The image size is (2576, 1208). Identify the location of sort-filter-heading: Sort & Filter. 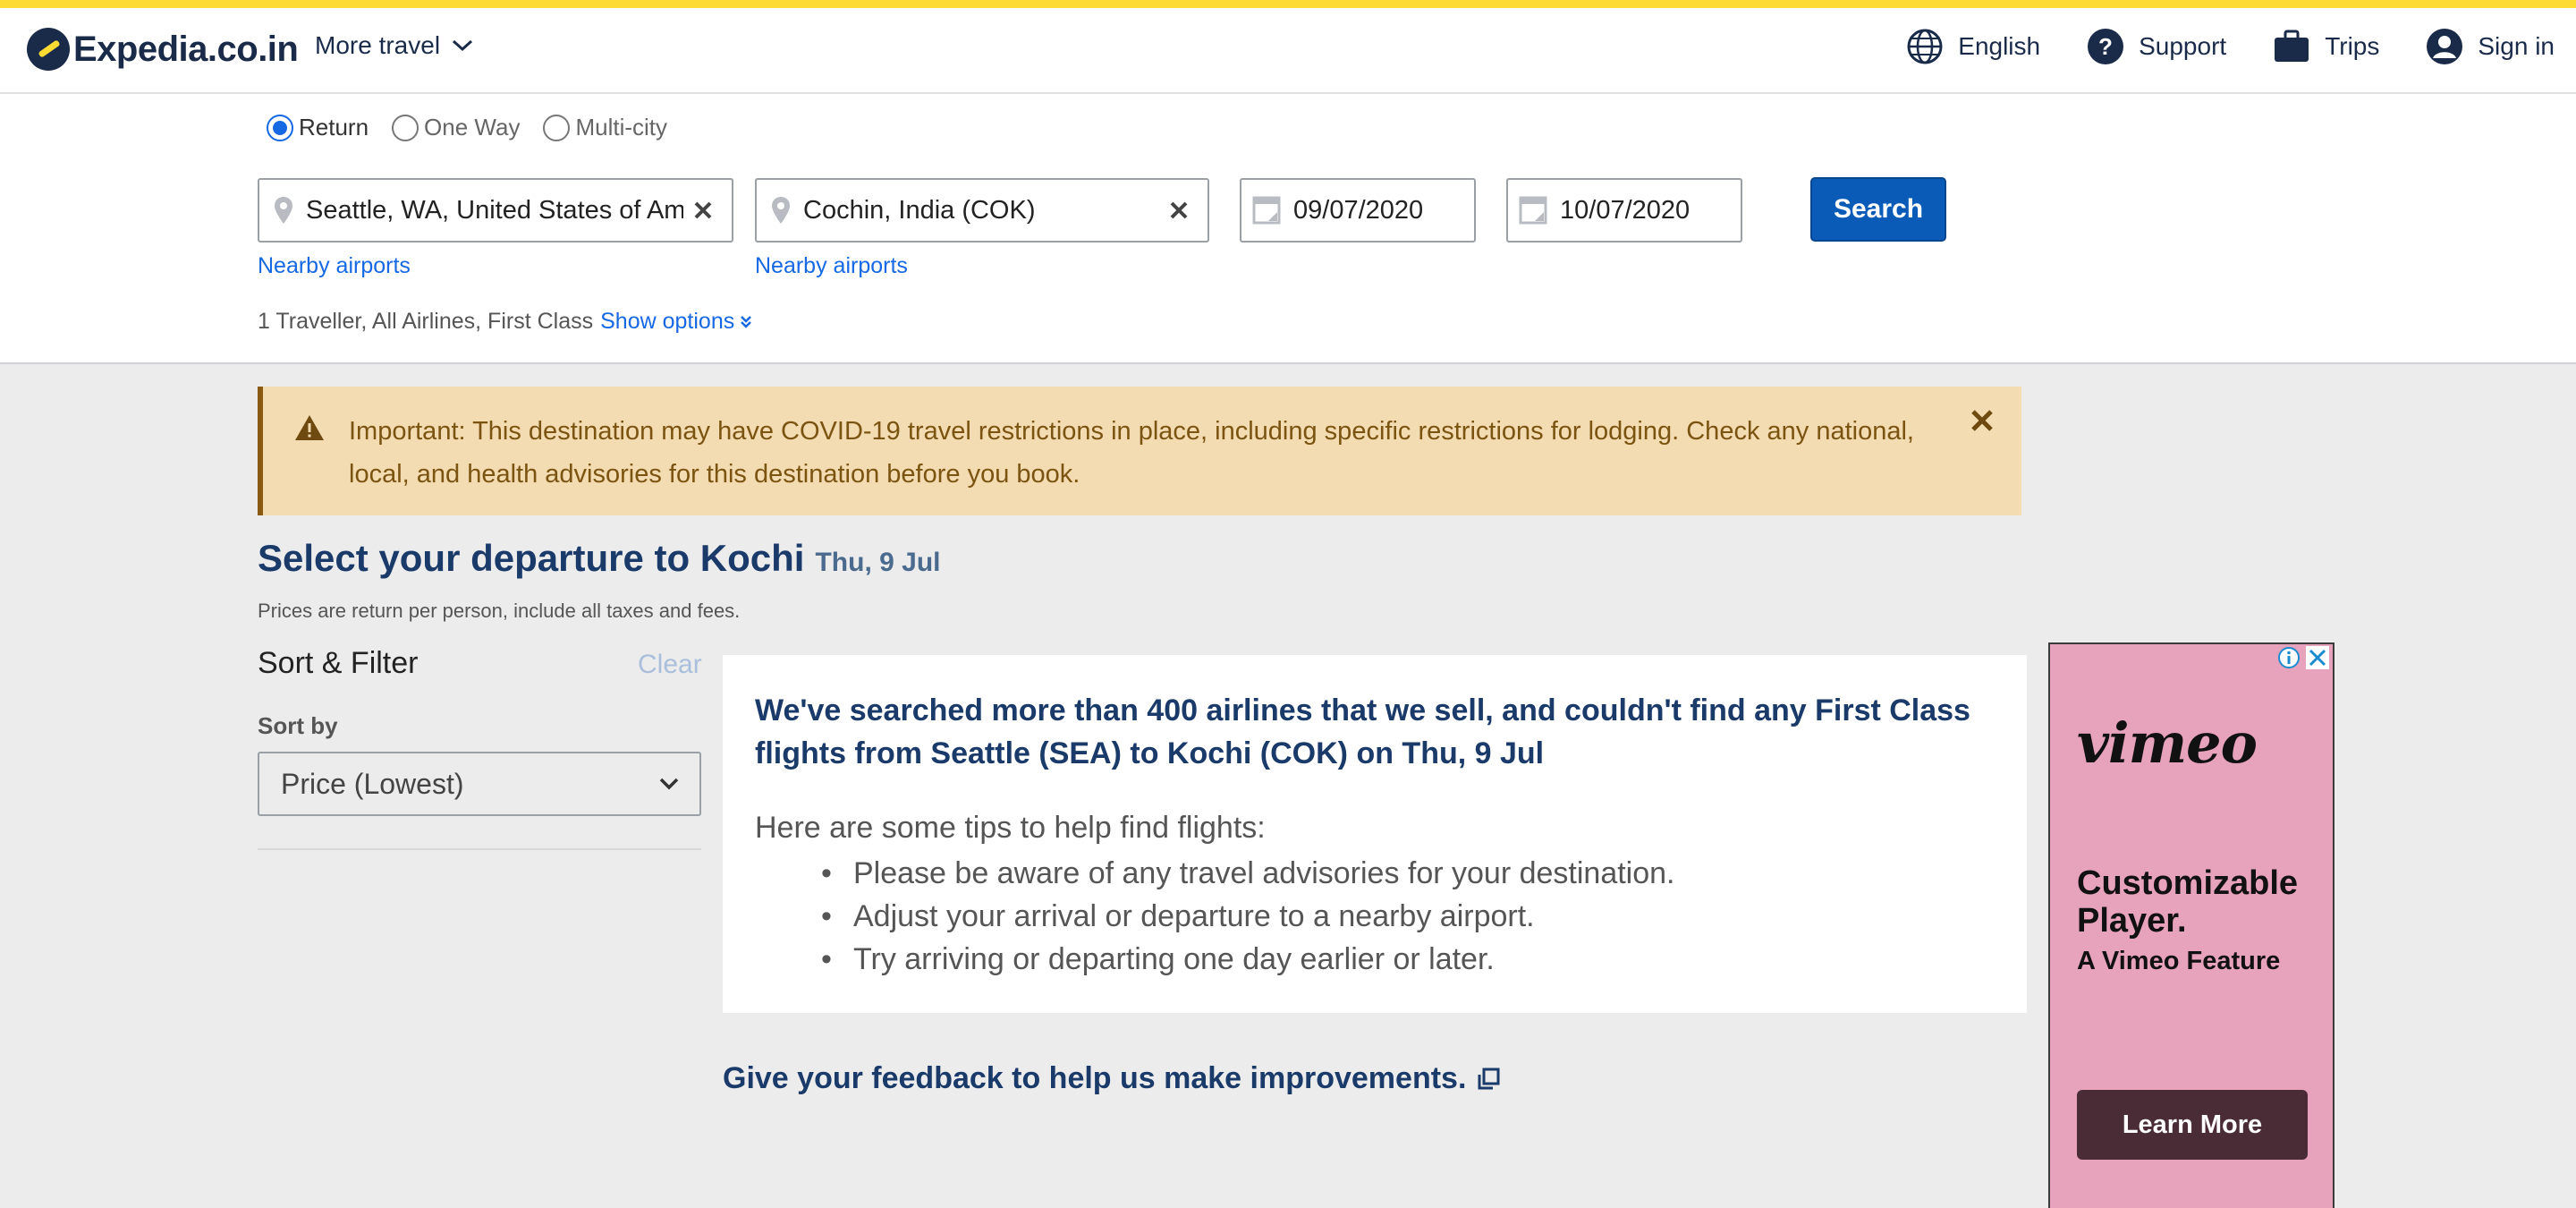
(338, 663).